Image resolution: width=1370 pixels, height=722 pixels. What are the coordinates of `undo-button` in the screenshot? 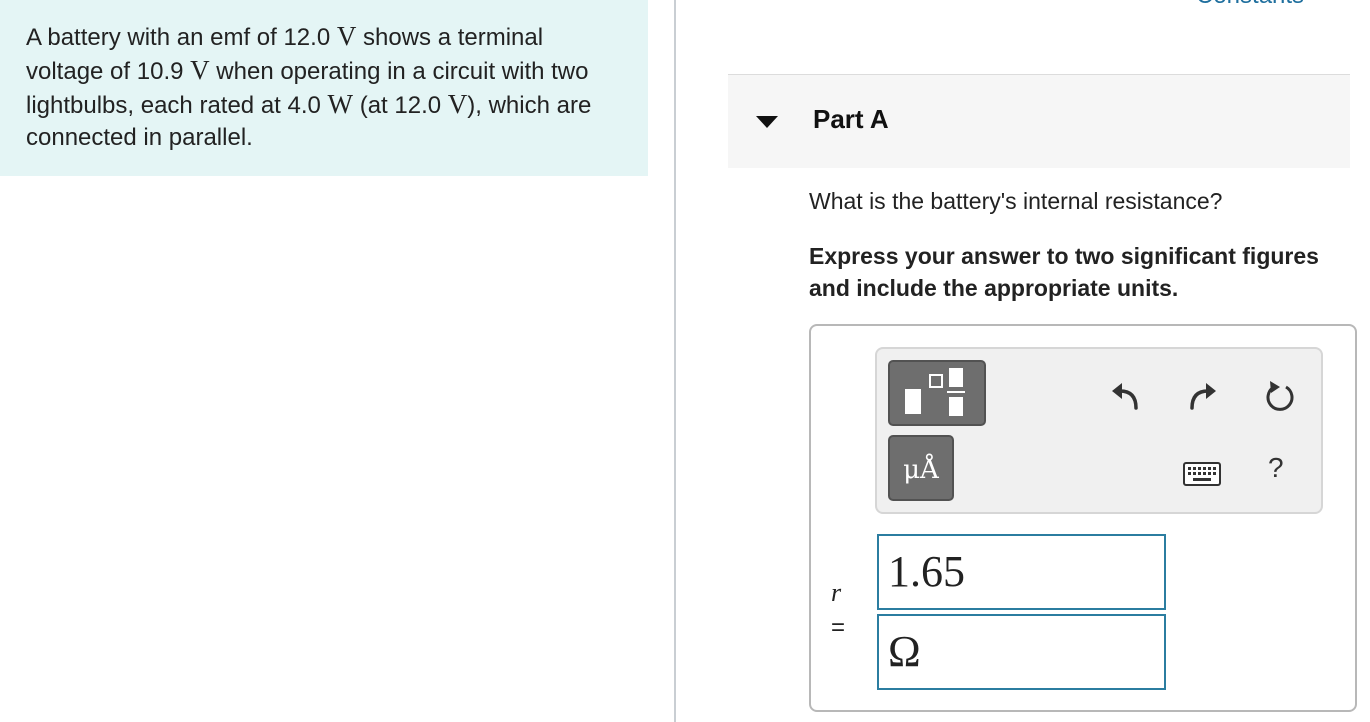 It's located at (1126, 398).